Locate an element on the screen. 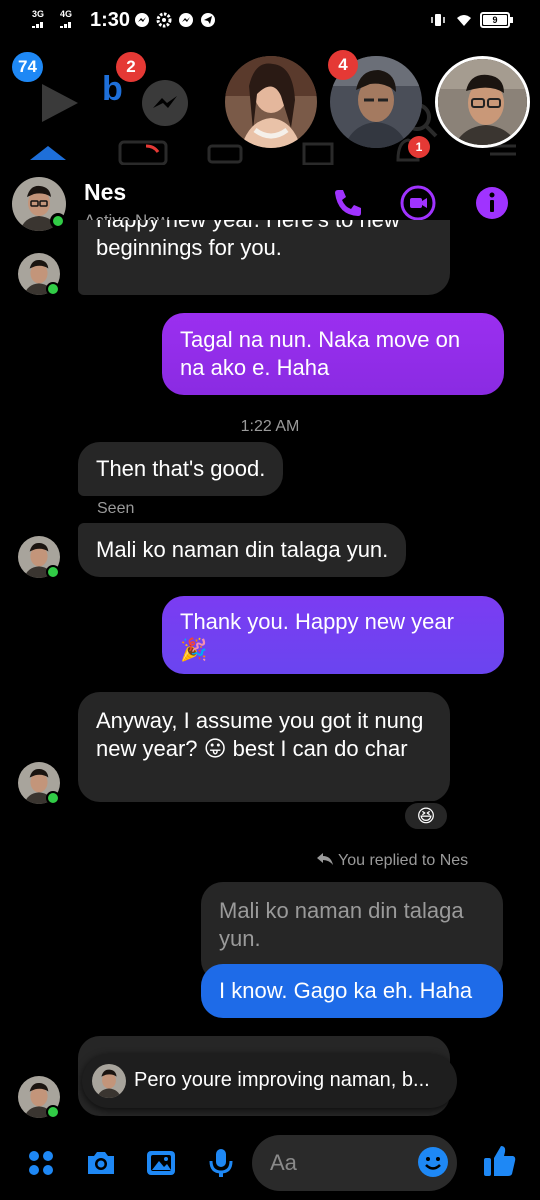 This screenshot has height=1200, width=540. reply-label: You replied to Nes is located at coordinates (392, 861).